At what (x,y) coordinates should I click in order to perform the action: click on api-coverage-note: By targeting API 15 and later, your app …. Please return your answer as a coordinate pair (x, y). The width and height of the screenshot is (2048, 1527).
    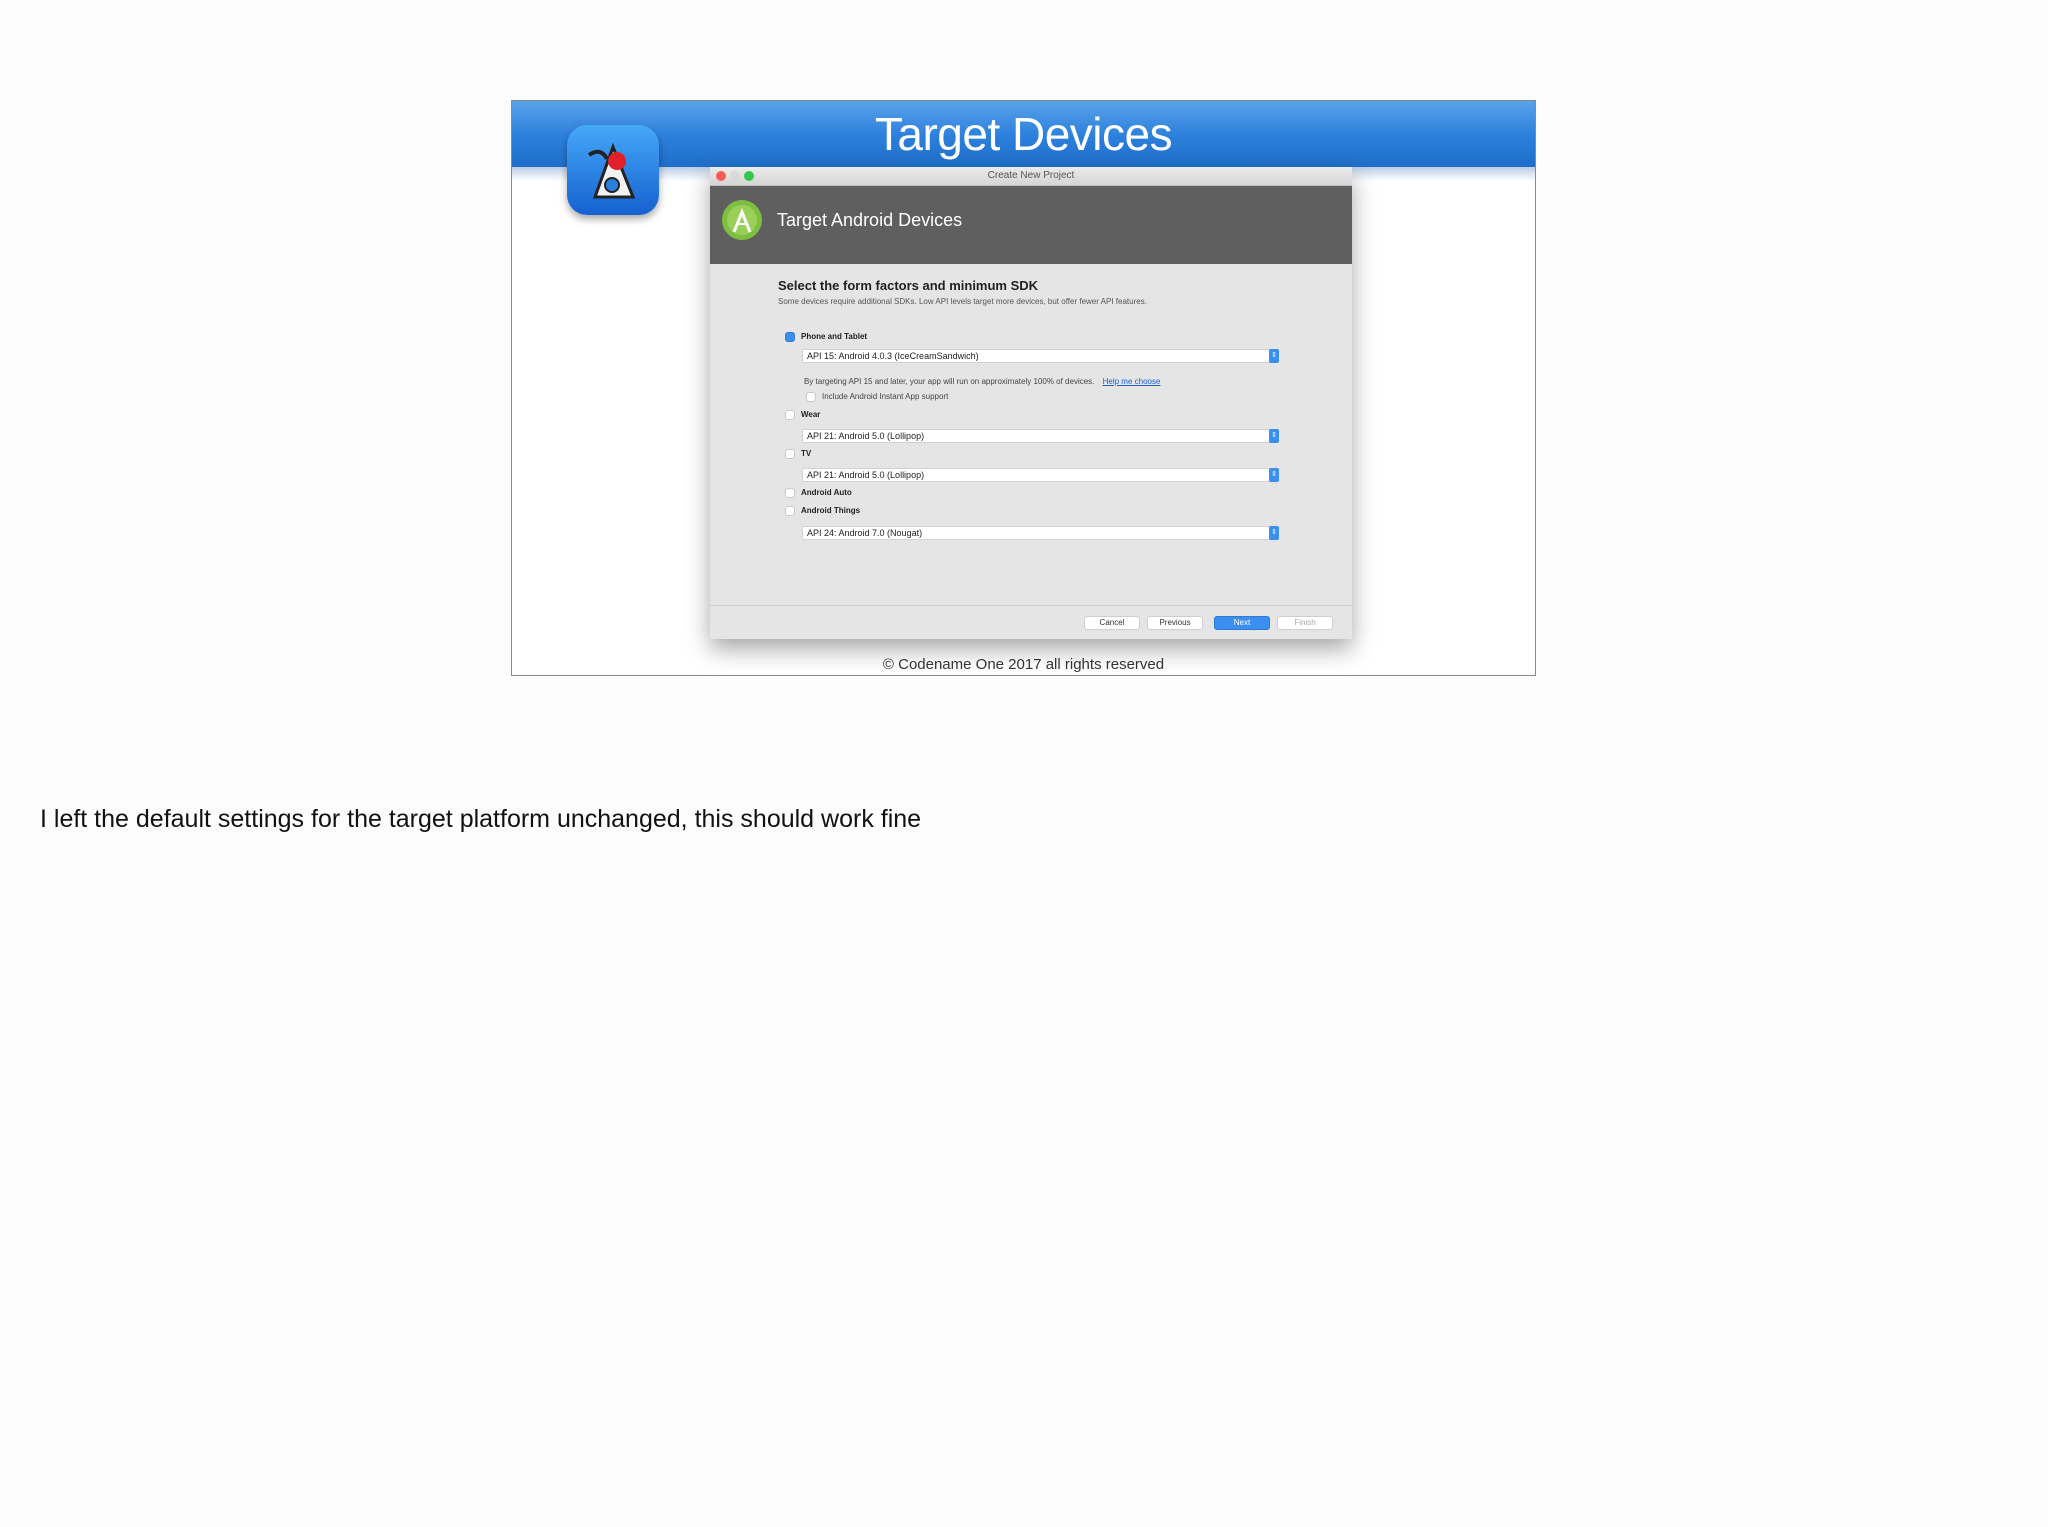
    Looking at the image, I should click on (982, 381).